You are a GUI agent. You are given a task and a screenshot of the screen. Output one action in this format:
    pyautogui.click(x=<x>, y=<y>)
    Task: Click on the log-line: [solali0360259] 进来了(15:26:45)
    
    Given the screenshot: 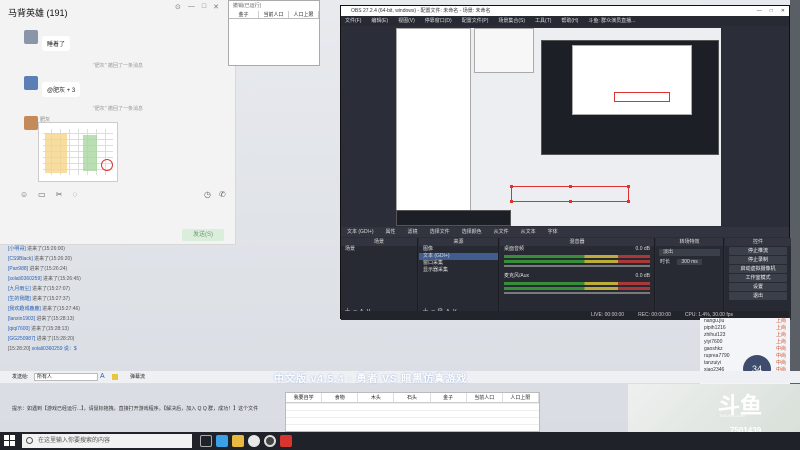 What is the action you would take?
    pyautogui.click(x=44, y=279)
    